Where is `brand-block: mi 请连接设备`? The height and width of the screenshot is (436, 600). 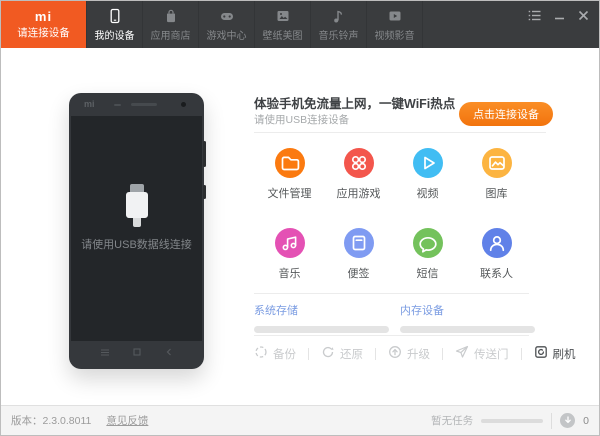 brand-block: mi 请连接设备 is located at coordinates (43, 24).